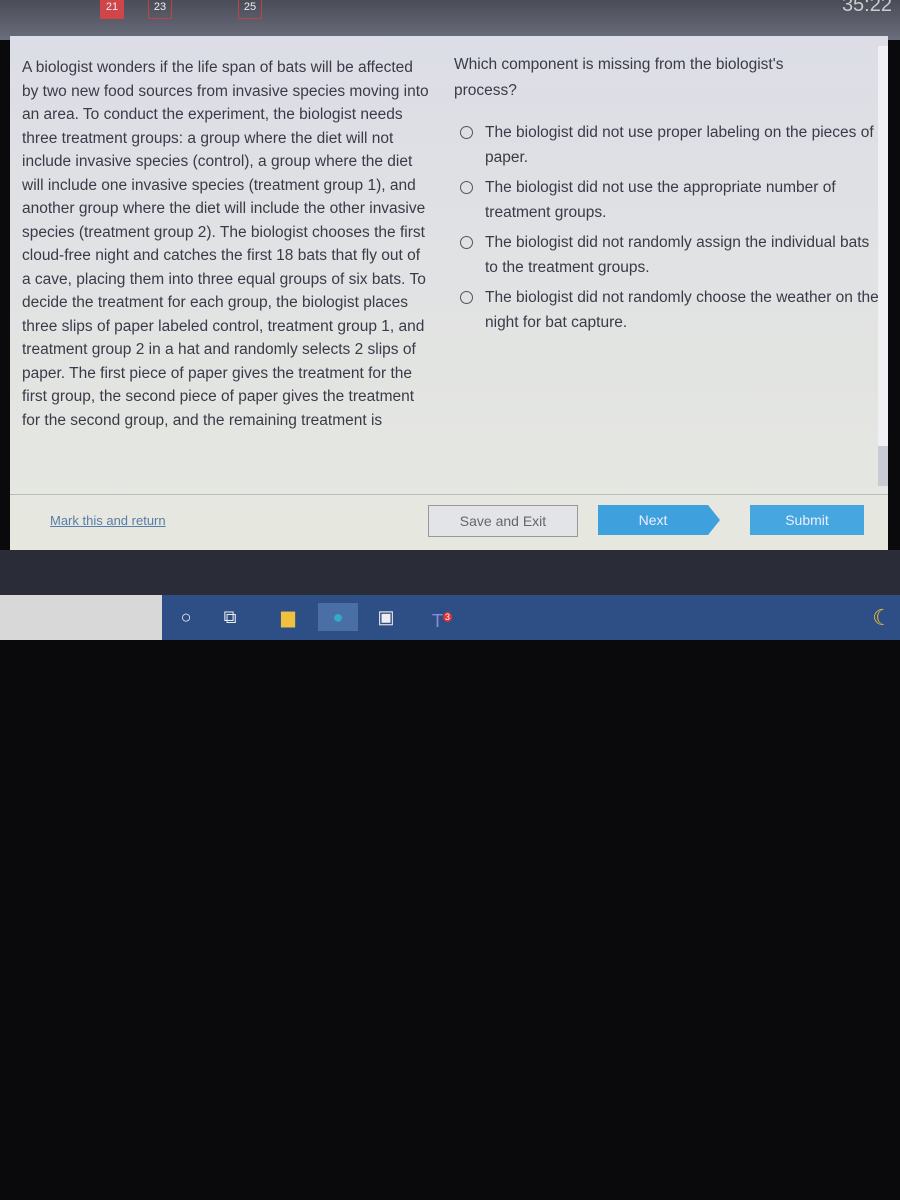 This screenshot has height=1200, width=900. What do you see at coordinates (450, 572) in the screenshot?
I see `screen-bezel-band` at bounding box center [450, 572].